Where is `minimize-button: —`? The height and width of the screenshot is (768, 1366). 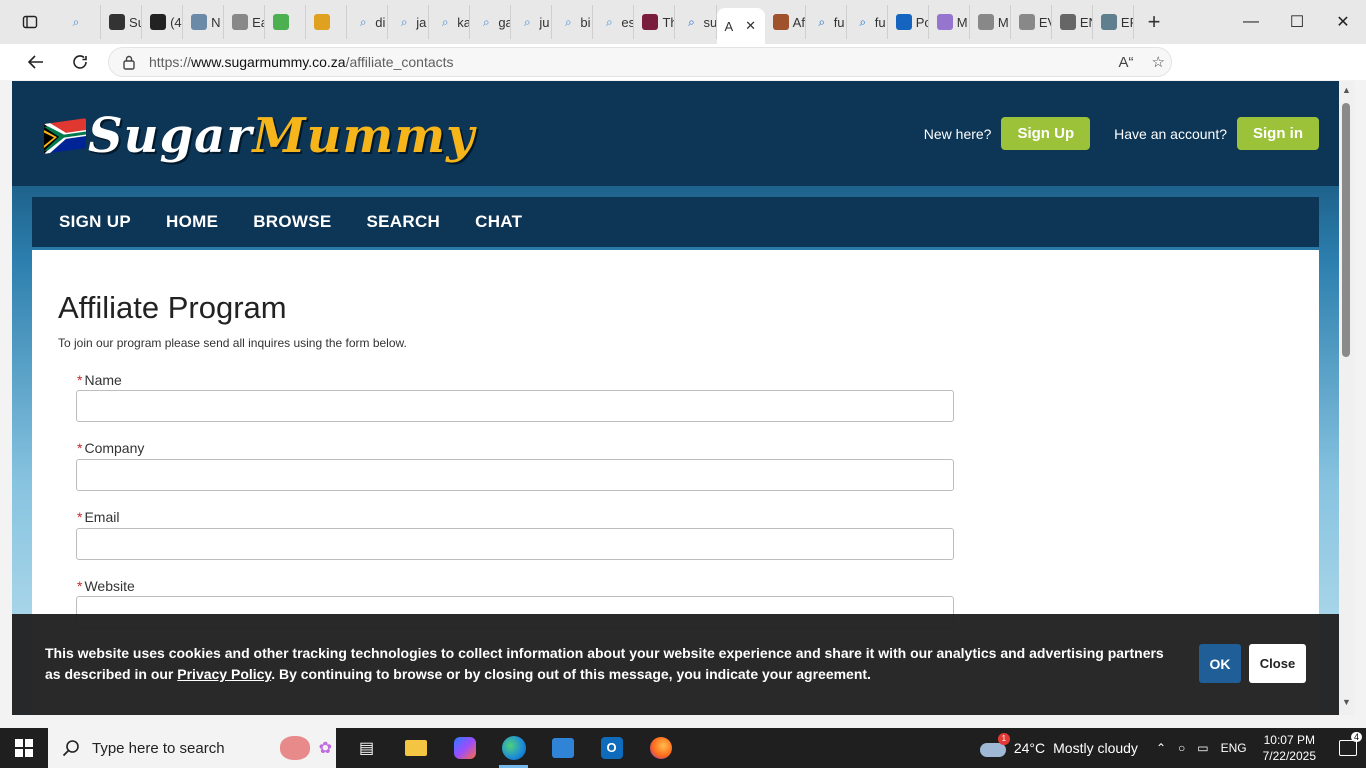
minimize-button: — is located at coordinates (1251, 22).